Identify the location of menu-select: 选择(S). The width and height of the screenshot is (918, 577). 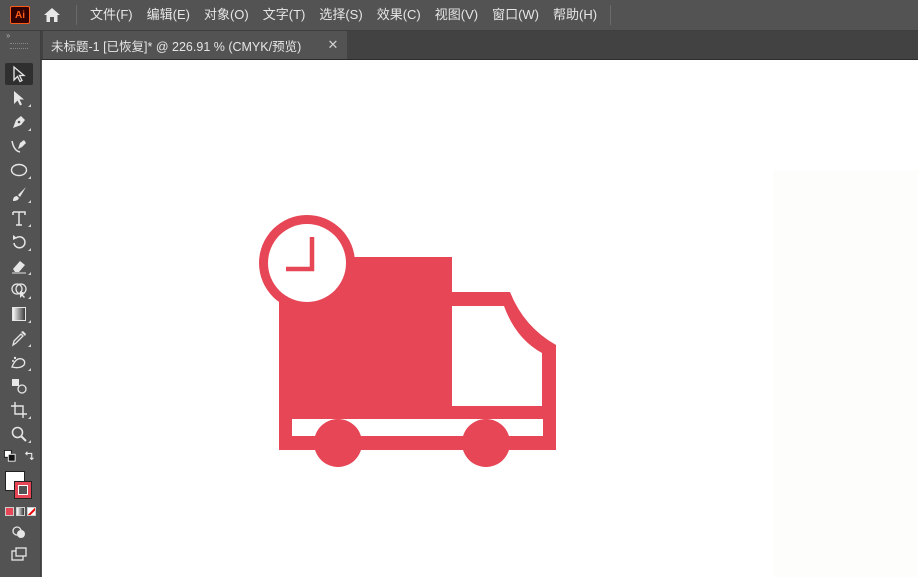
(340, 15).